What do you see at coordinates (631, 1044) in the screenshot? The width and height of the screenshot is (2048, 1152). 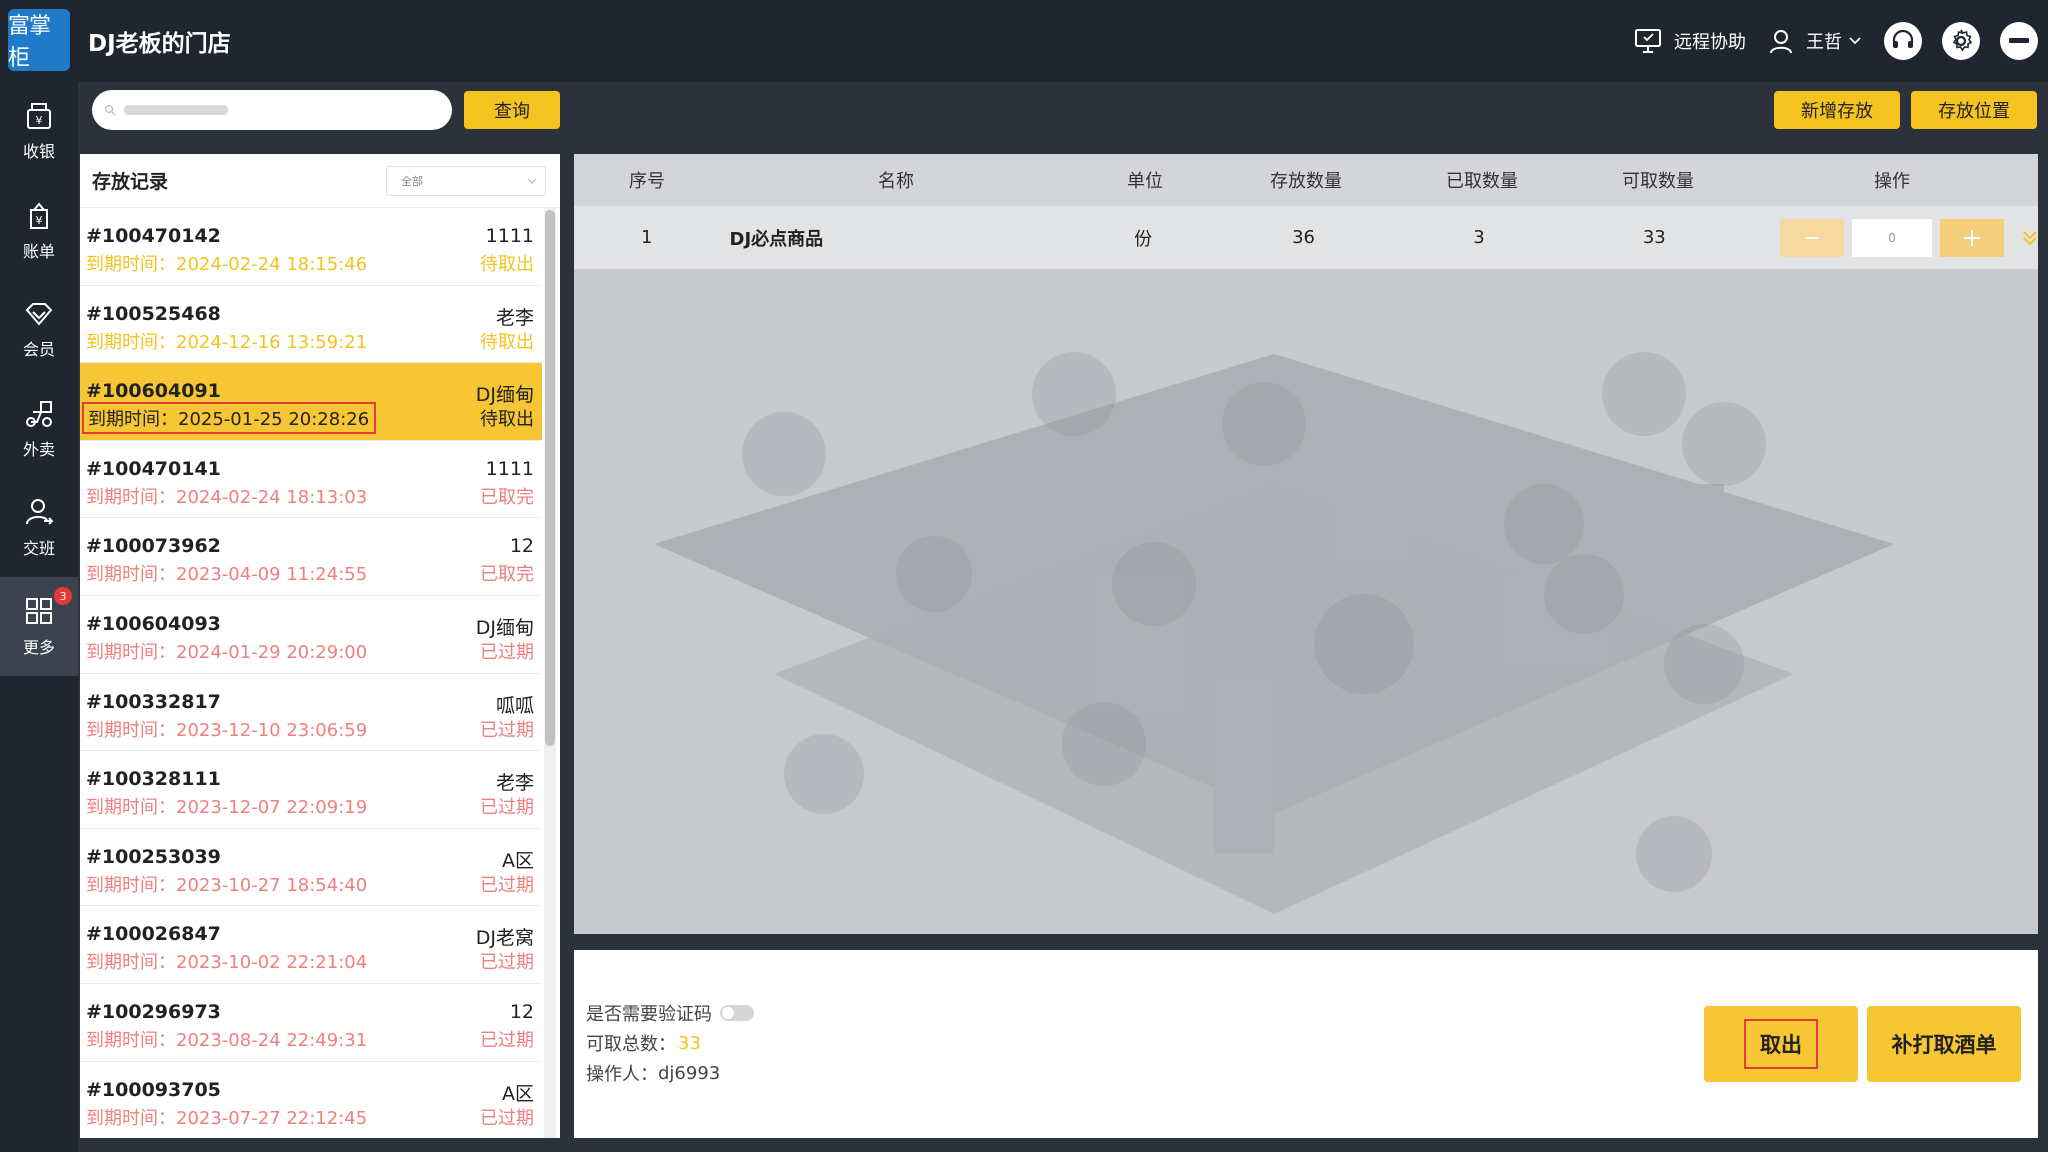 I see `available-total-label: 可取总数：` at bounding box center [631, 1044].